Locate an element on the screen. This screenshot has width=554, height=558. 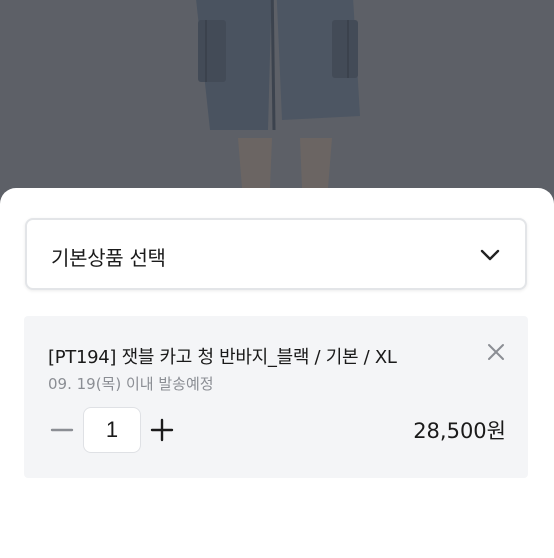
minus-icon is located at coordinates (62, 430).